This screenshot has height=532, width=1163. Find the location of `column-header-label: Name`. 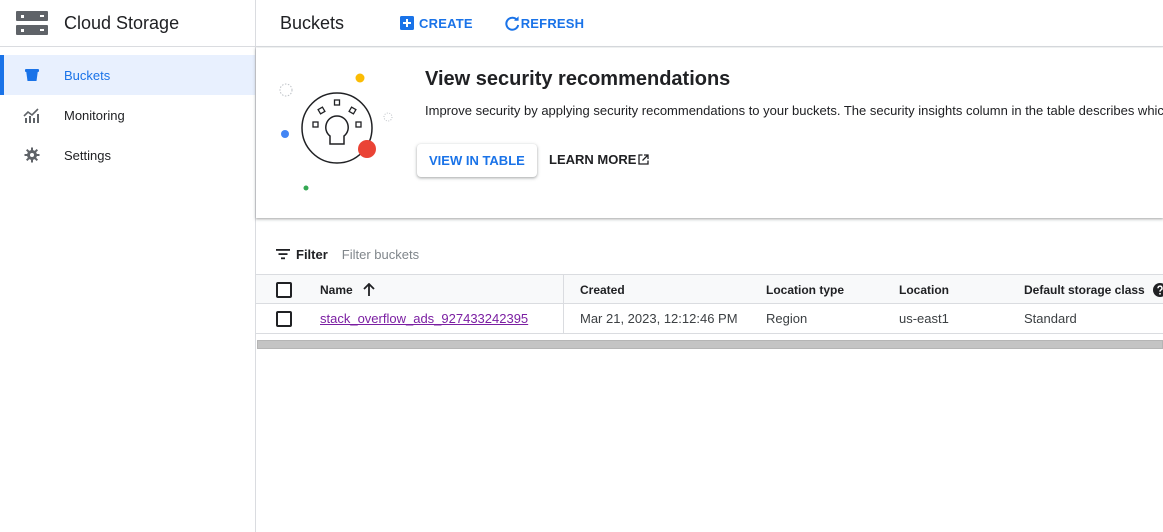

column-header-label: Name is located at coordinates (336, 289).